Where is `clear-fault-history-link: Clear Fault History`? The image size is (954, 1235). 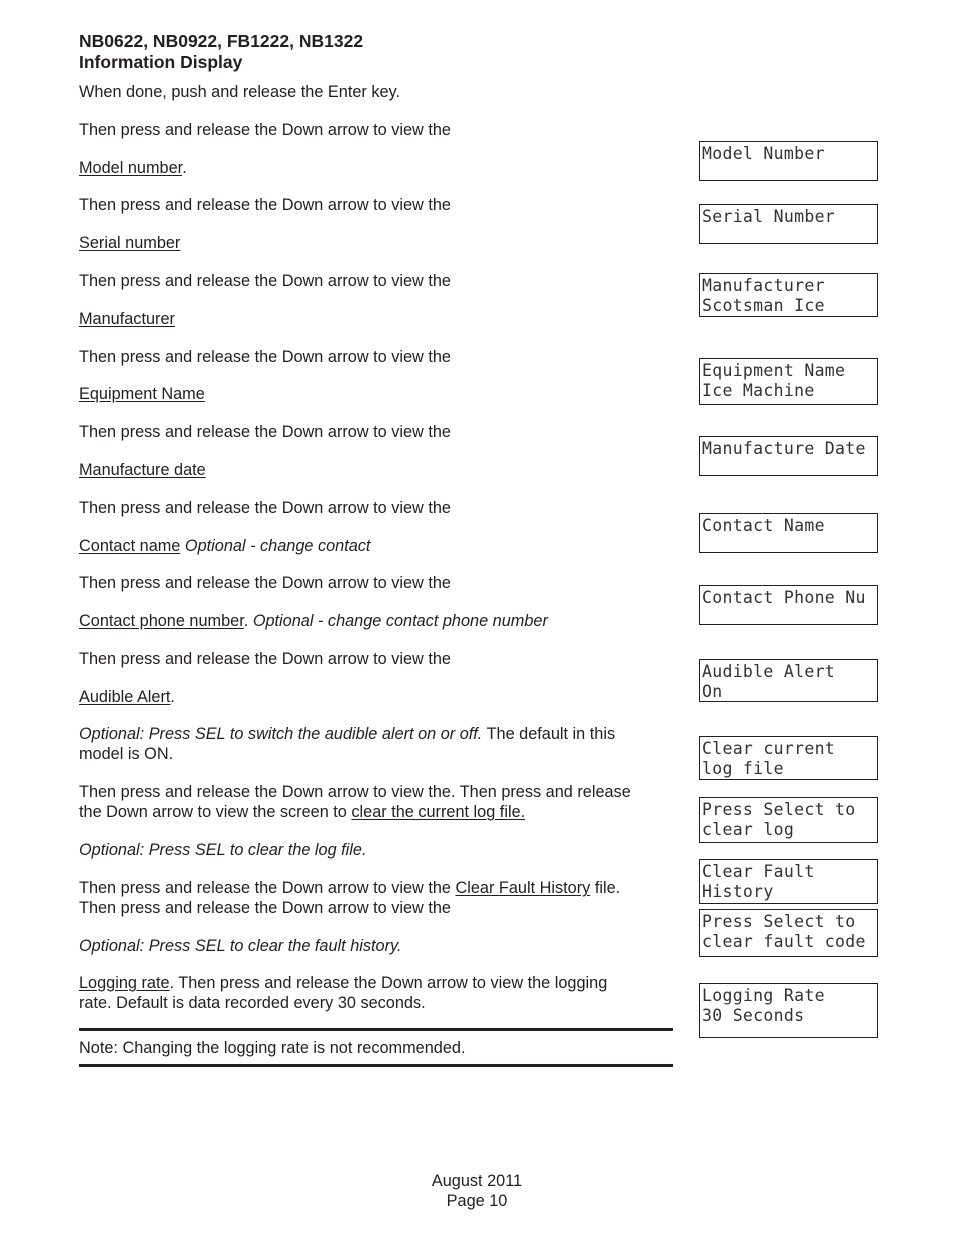
clear-fault-history-link: Clear Fault History is located at coordinates (523, 888).